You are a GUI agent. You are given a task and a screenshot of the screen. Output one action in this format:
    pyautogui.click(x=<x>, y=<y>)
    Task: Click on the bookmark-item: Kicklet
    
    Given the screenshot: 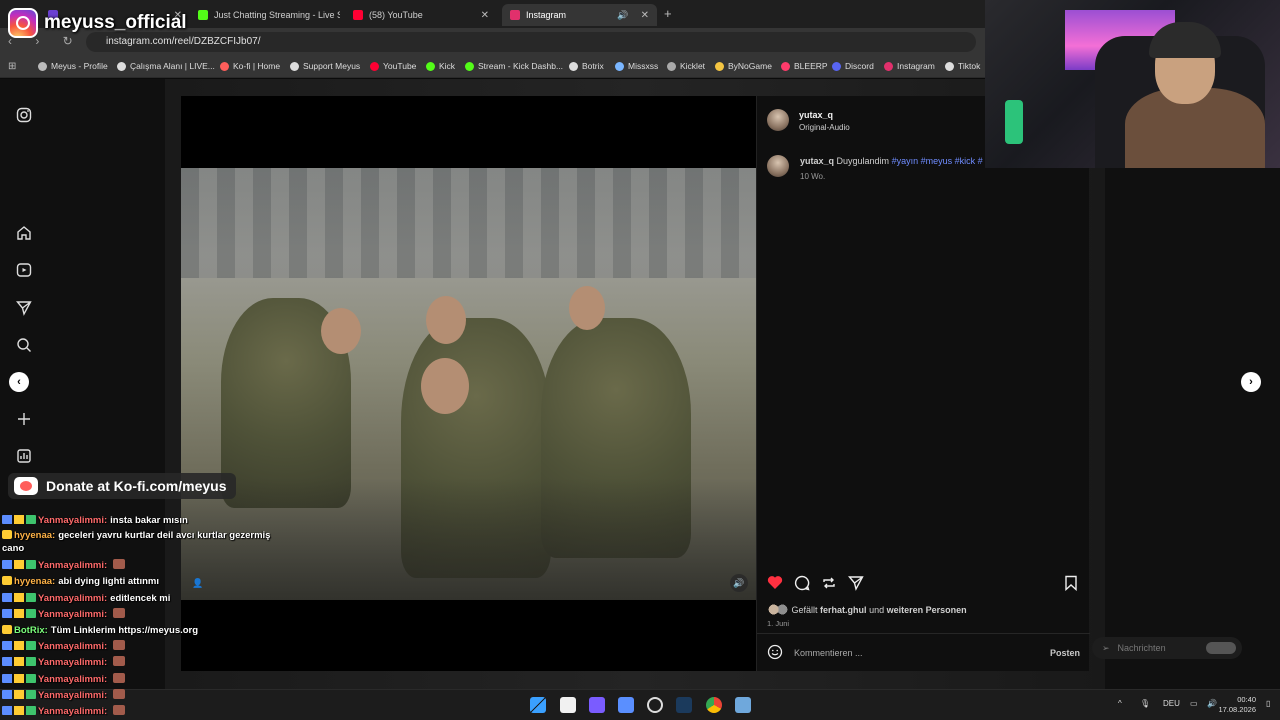 What is the action you would take?
    pyautogui.click(x=686, y=66)
    